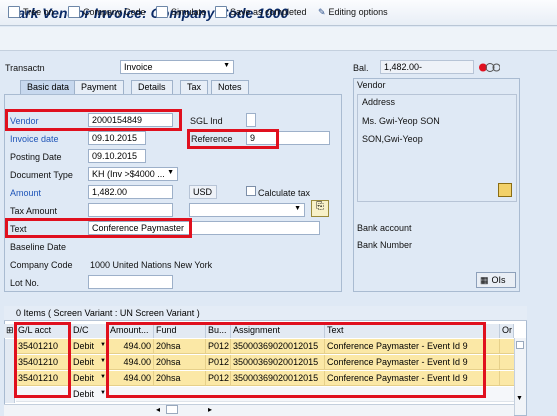 Image resolution: width=557 pixels, height=416 pixels. I want to click on posting-date-input: 09.10.2015, so click(117, 156).